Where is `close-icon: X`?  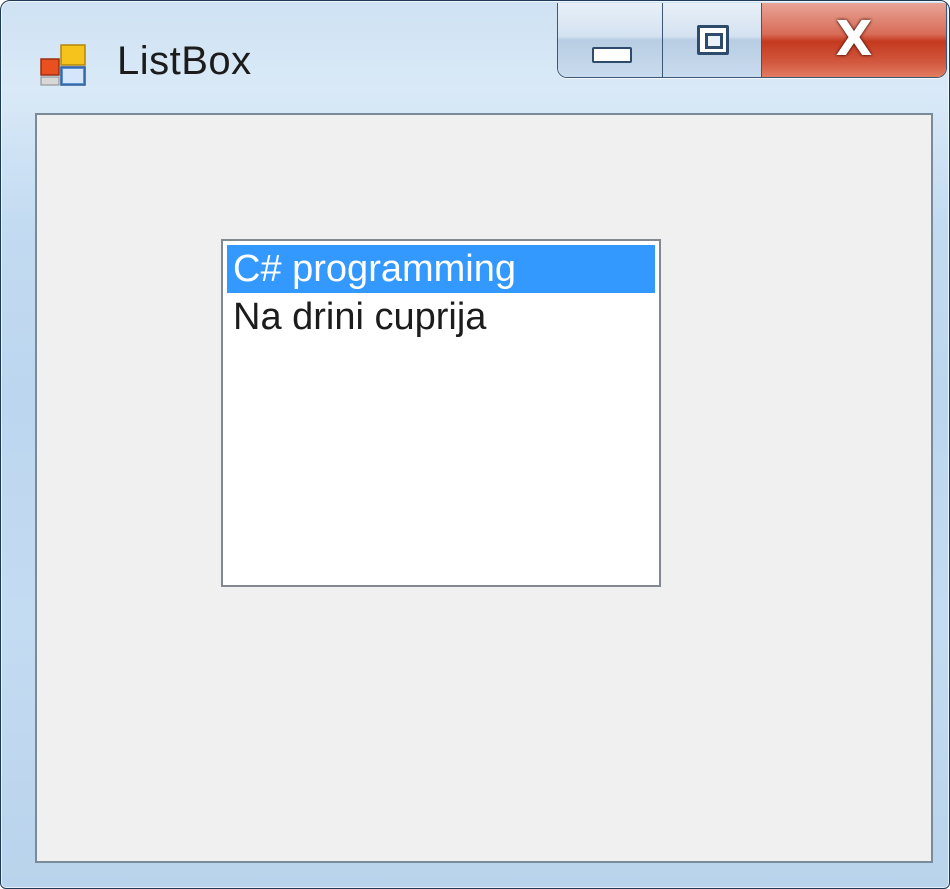
close-icon: X is located at coordinates (854, 39).